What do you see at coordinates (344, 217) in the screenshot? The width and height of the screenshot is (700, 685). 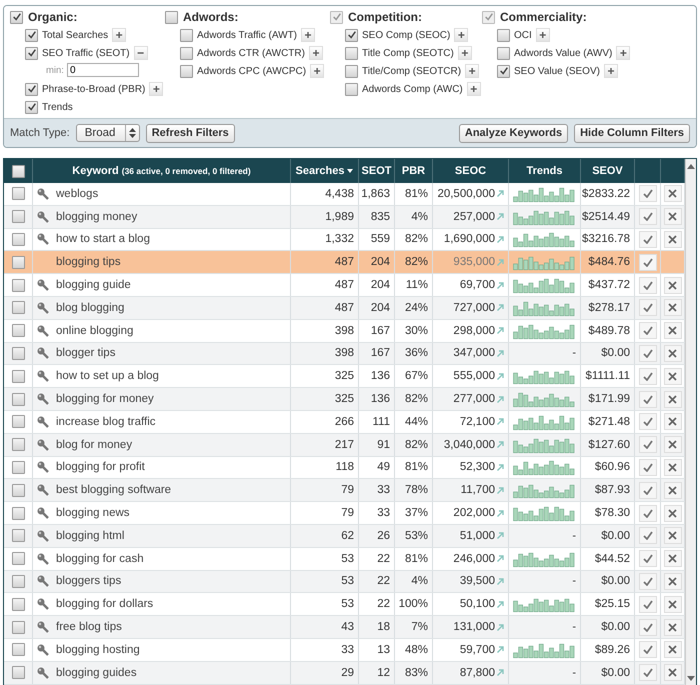 I see `table-row: blogging money 1,989 835 4% 257,000 $2514.49` at bounding box center [344, 217].